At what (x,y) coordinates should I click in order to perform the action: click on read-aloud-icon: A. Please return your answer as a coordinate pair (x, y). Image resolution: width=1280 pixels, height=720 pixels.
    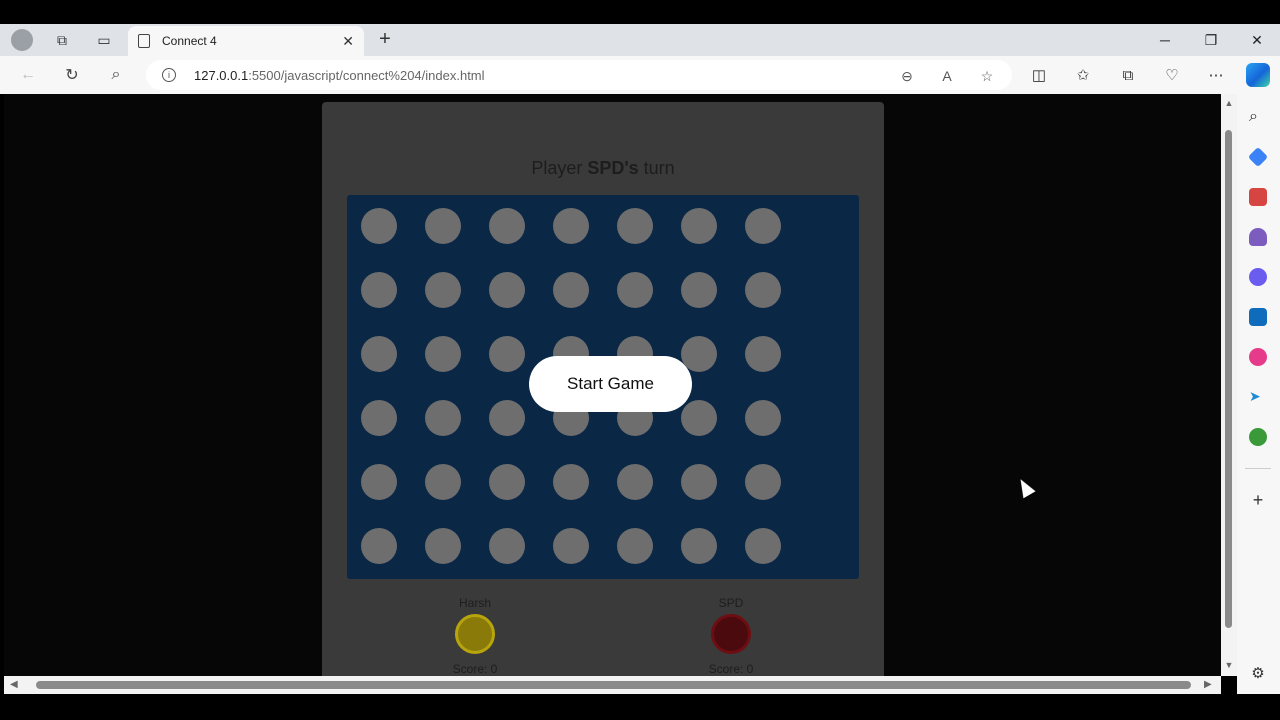
    Looking at the image, I should click on (947, 76).